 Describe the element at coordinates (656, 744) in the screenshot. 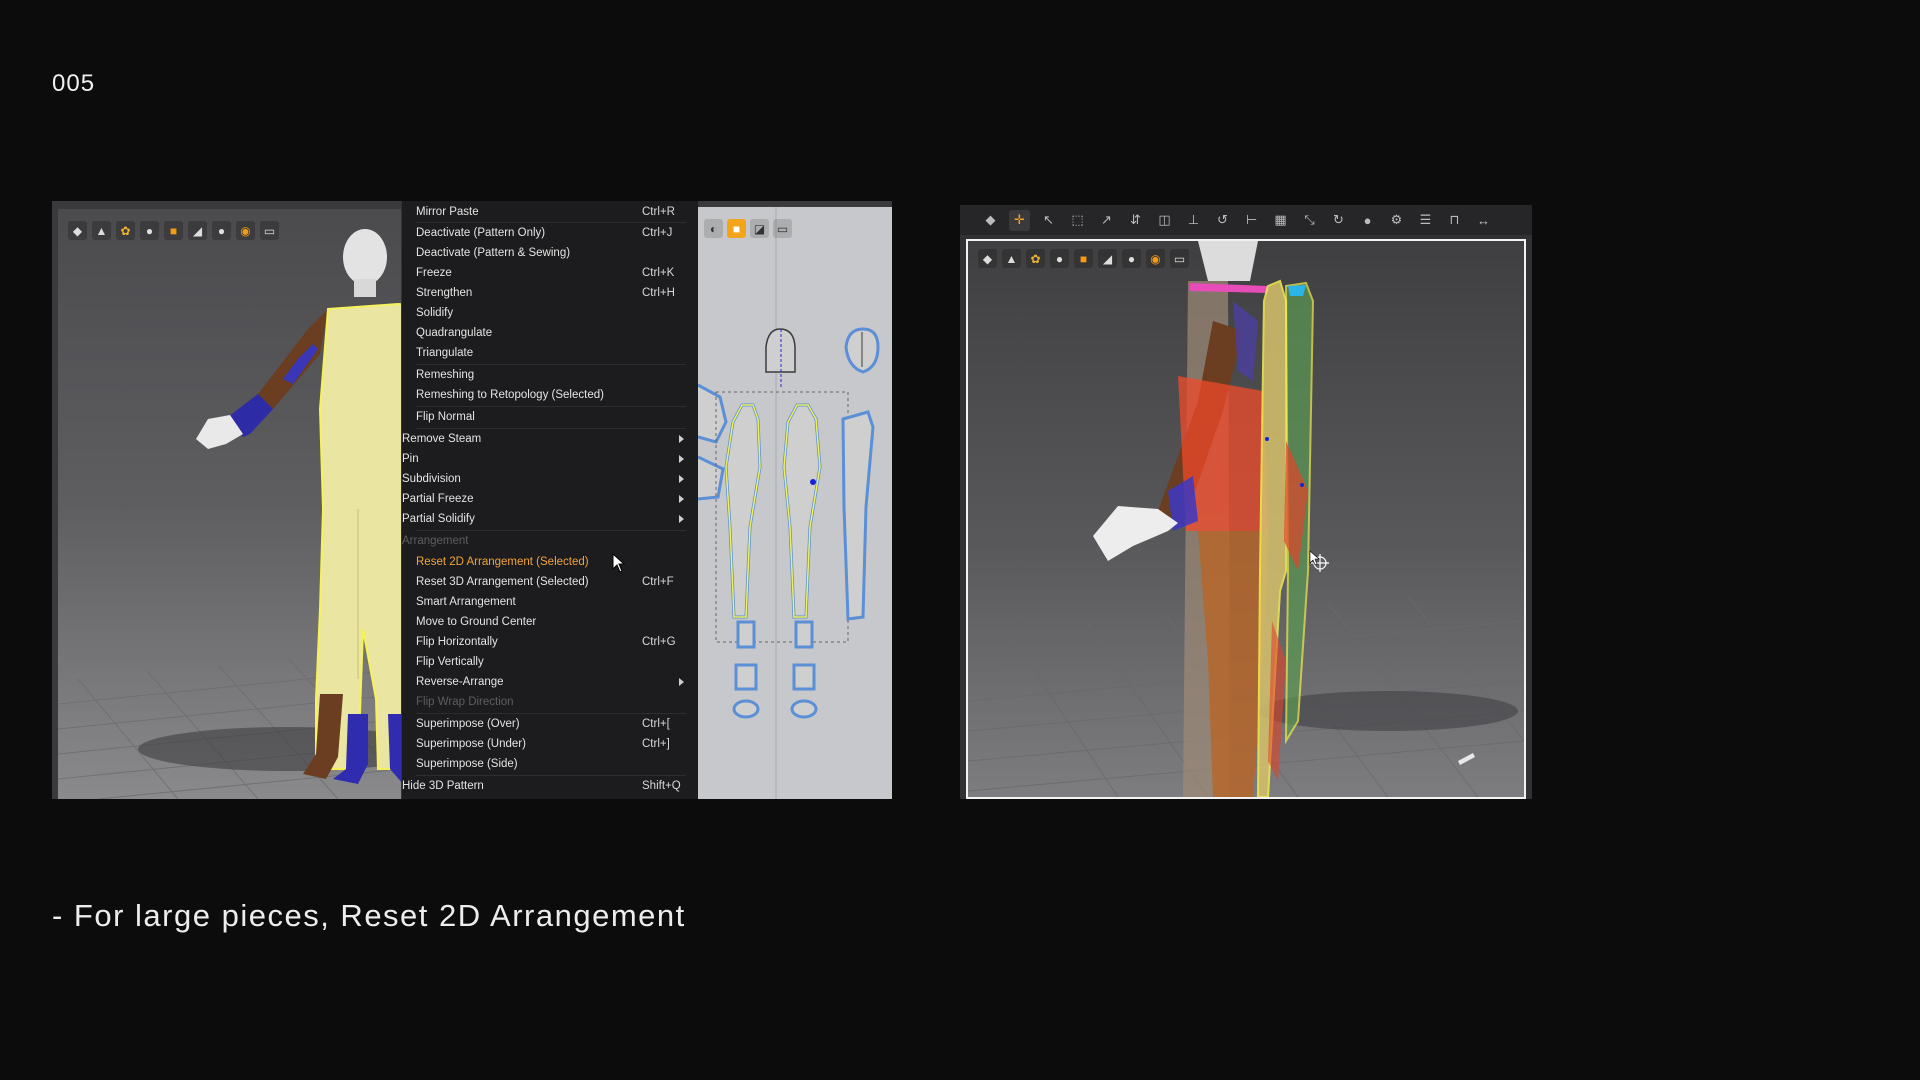

I see `menu-shortcut: Ctrl+]` at that location.